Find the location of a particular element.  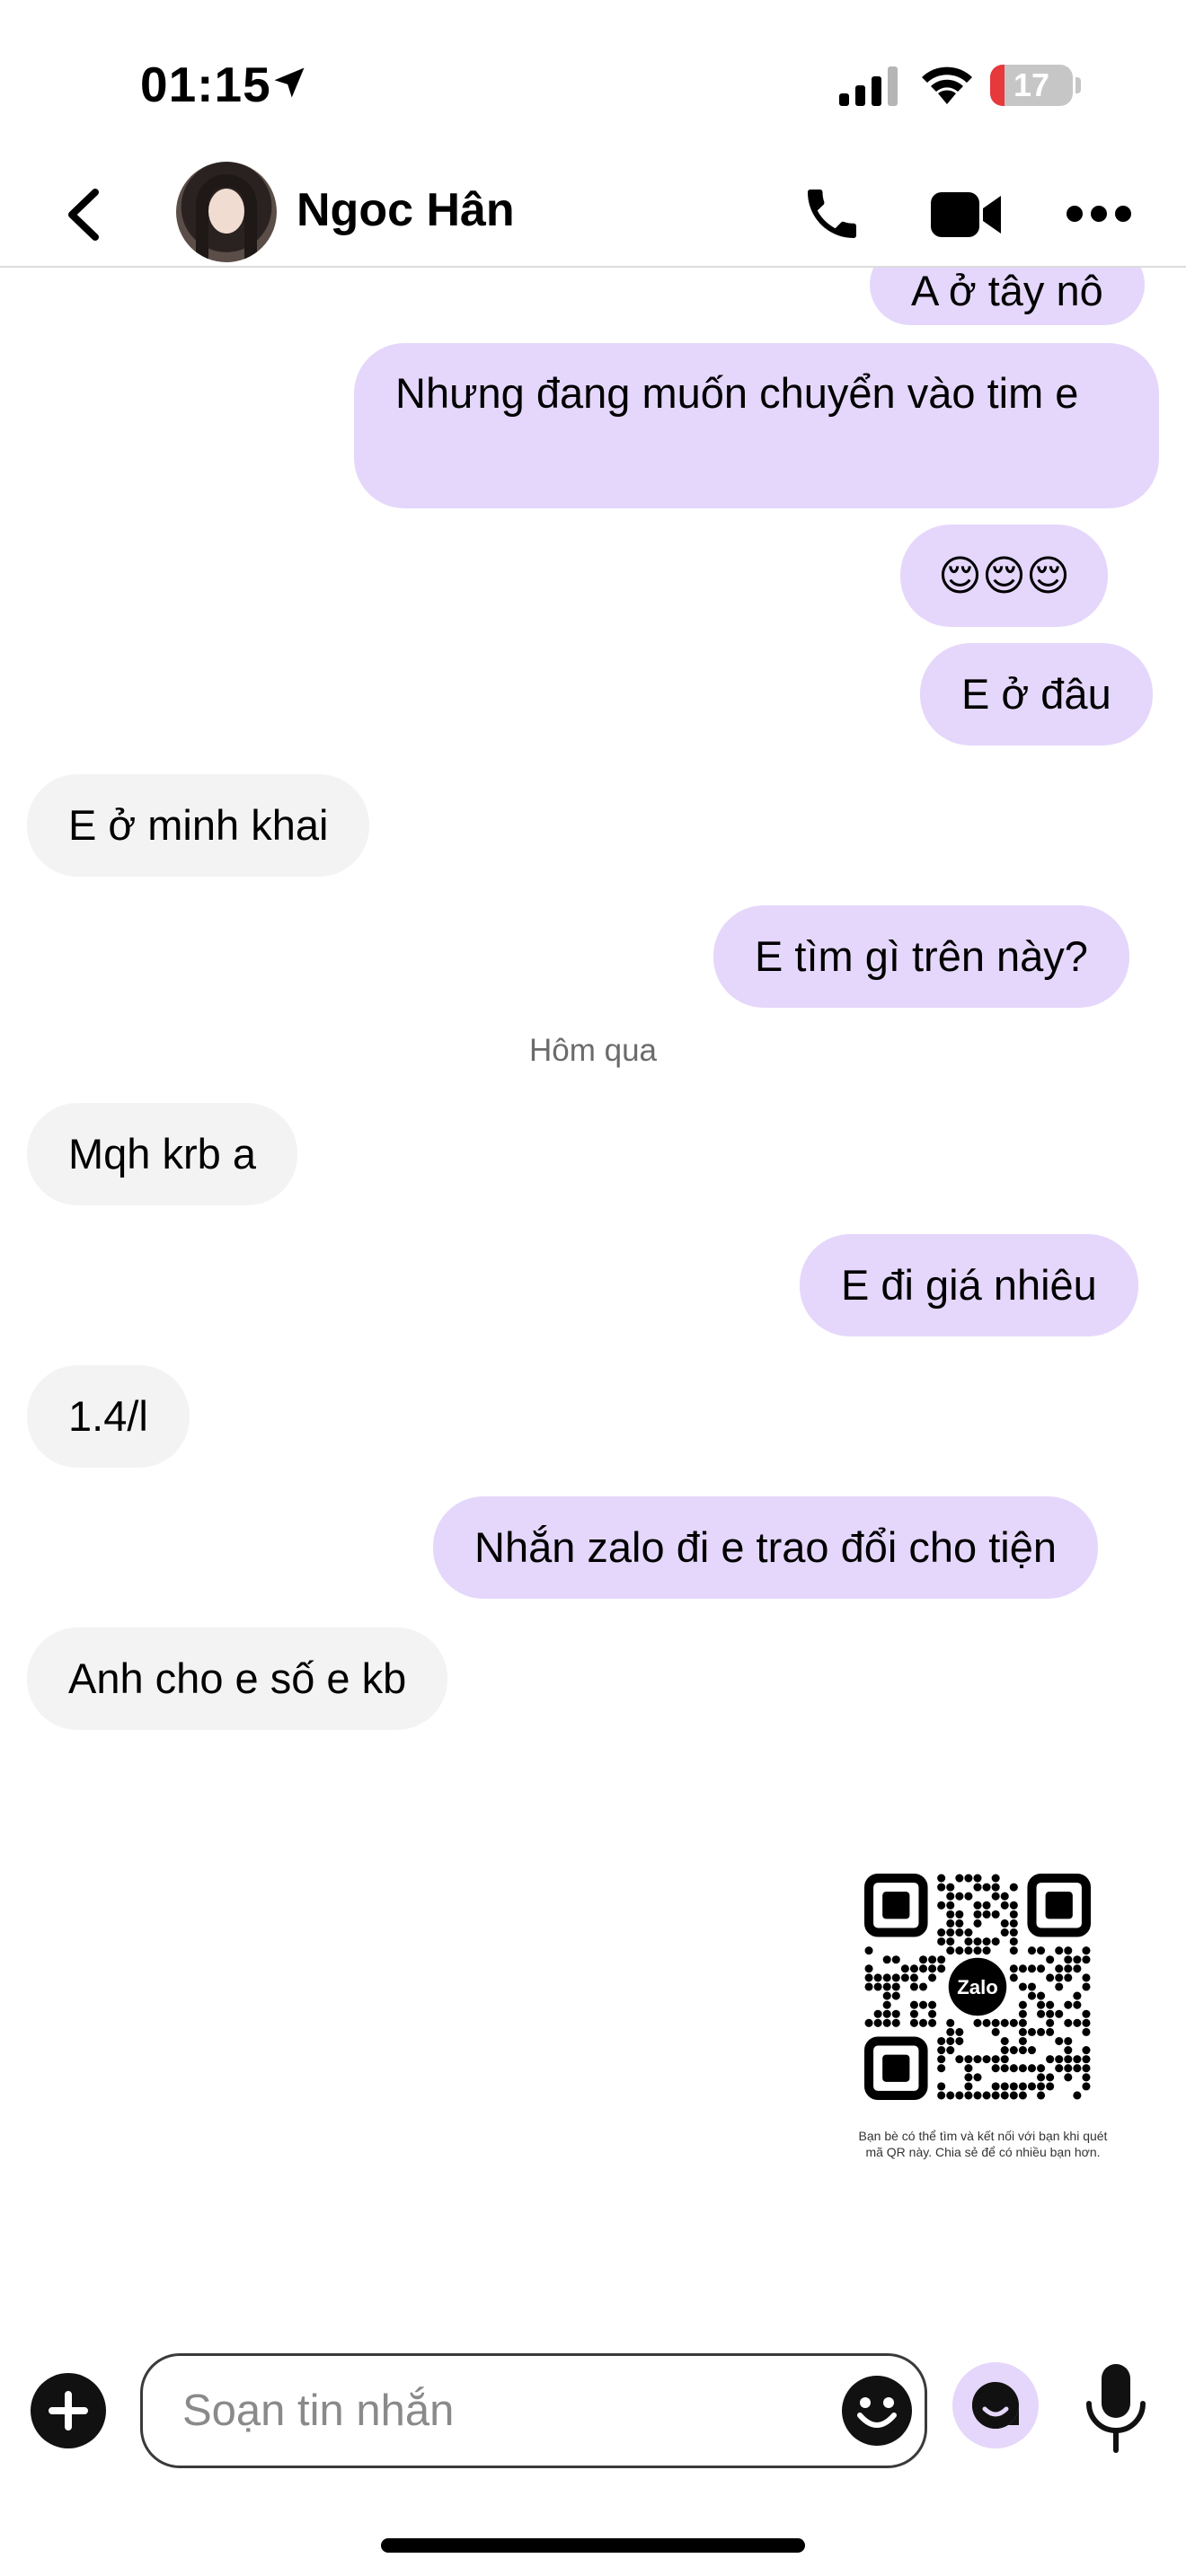

emoji-smile-icon is located at coordinates (877, 2411).